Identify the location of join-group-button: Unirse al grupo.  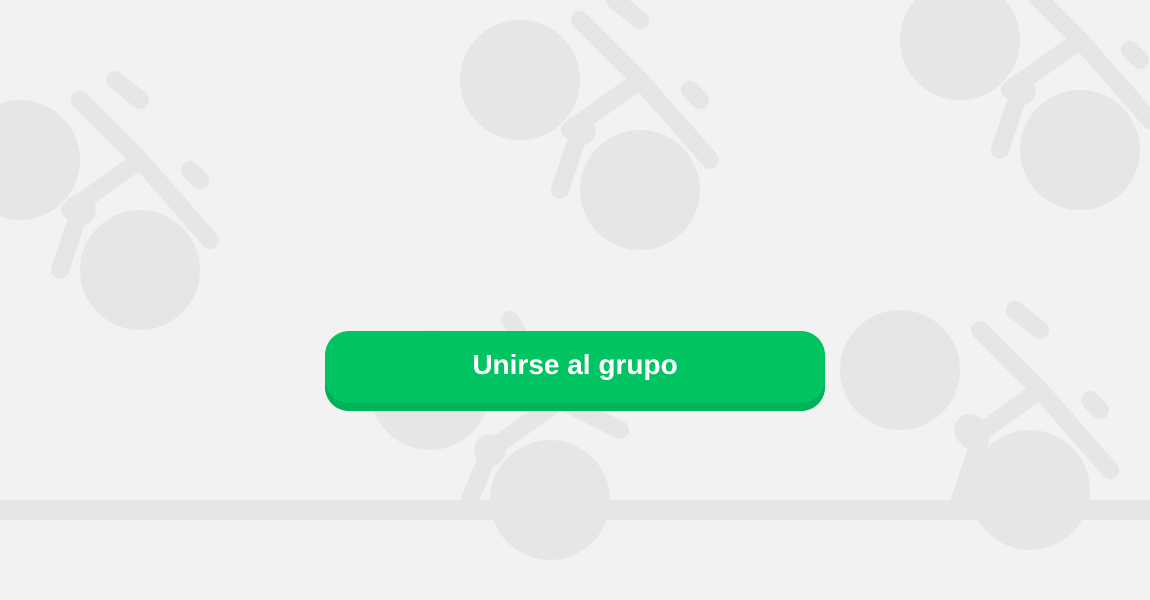
(575, 371).